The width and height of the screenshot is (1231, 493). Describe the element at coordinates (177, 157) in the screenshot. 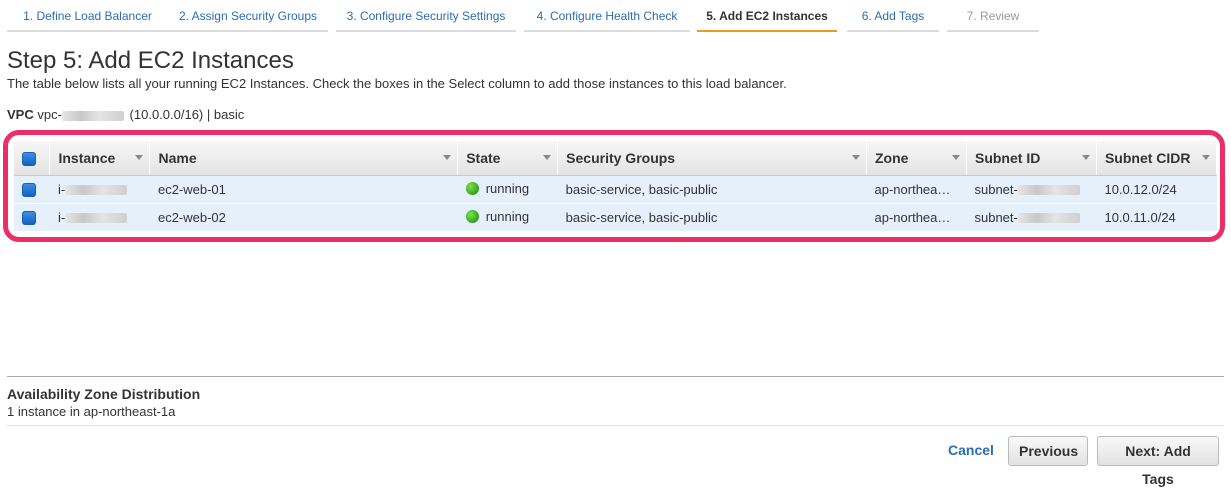

I see `column-header-label: Name` at that location.